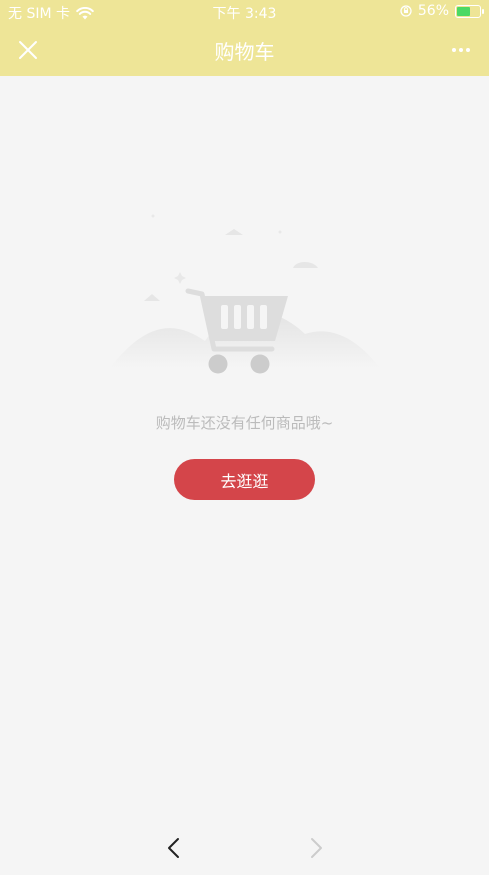 The height and width of the screenshot is (875, 489). Describe the element at coordinates (433, 11) in the screenshot. I see `battery-percent: 56%` at that location.